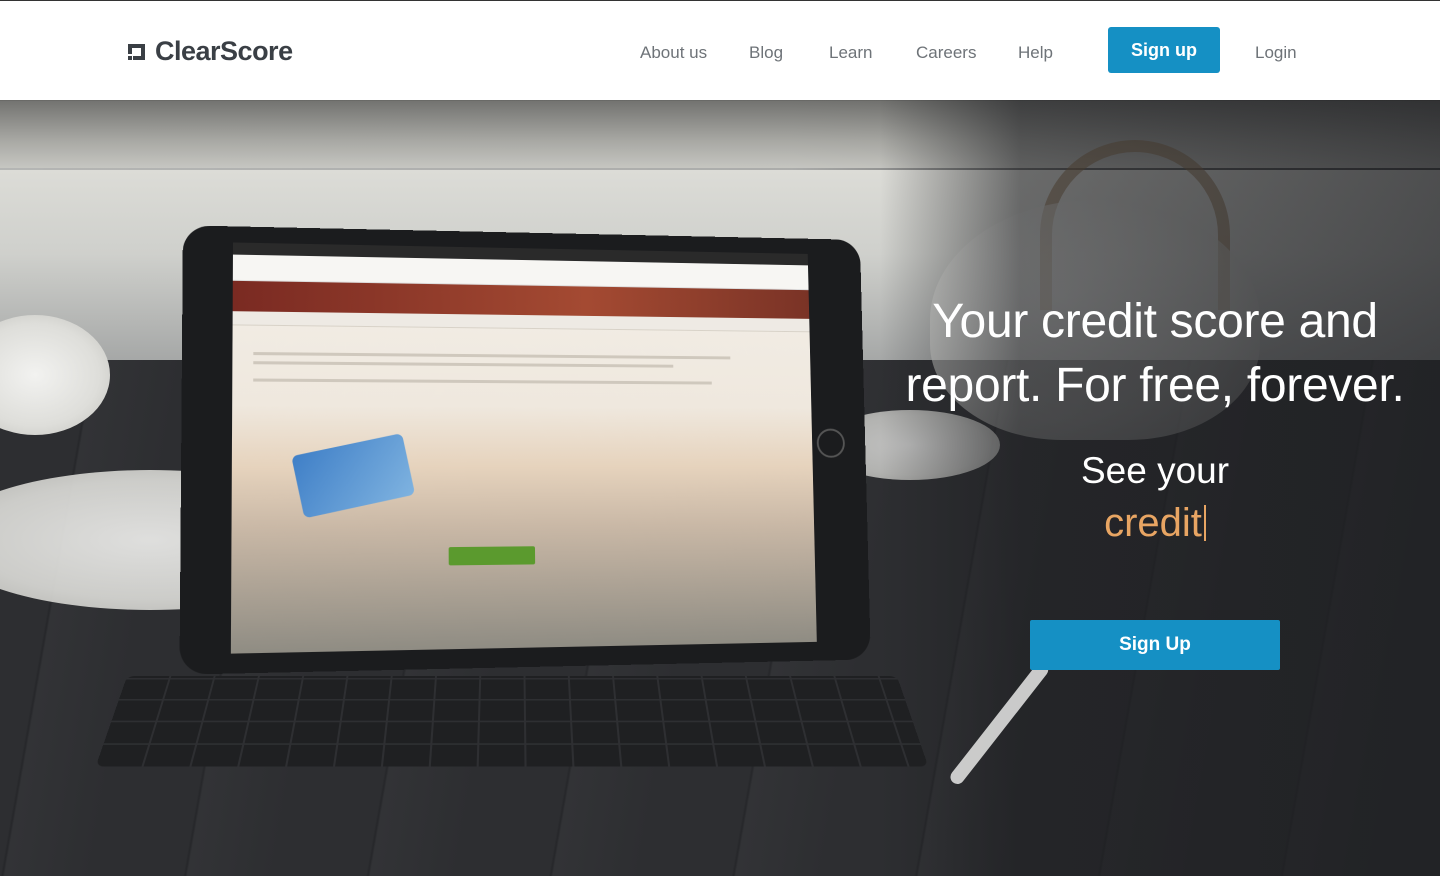  What do you see at coordinates (1155, 470) in the screenshot?
I see `hero-subheadline: See your` at bounding box center [1155, 470].